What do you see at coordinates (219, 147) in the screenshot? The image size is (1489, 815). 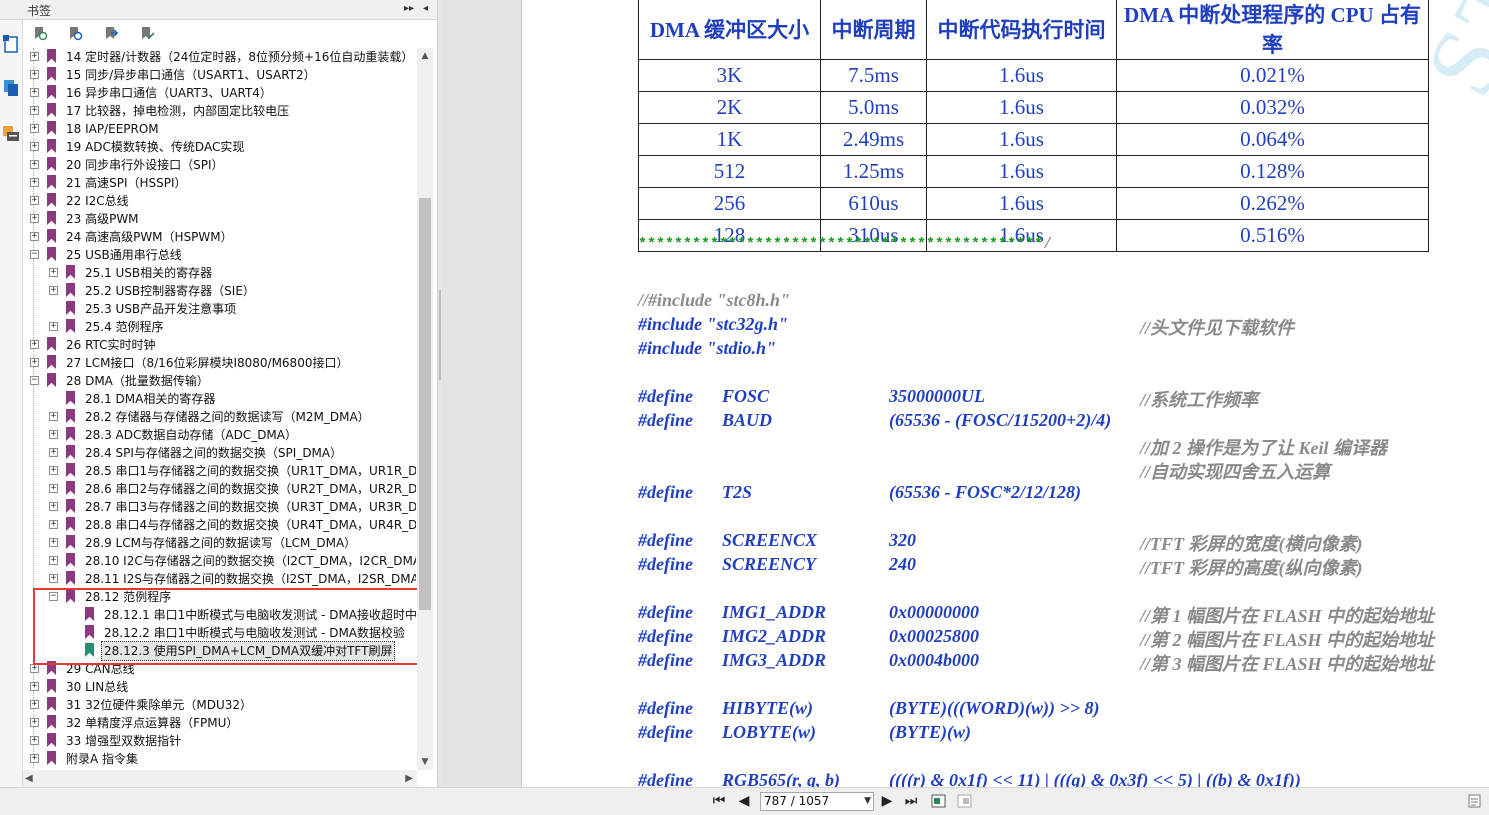 I see `bookmark-item: +19 ADC模数转换、传统DAC实现` at bounding box center [219, 147].